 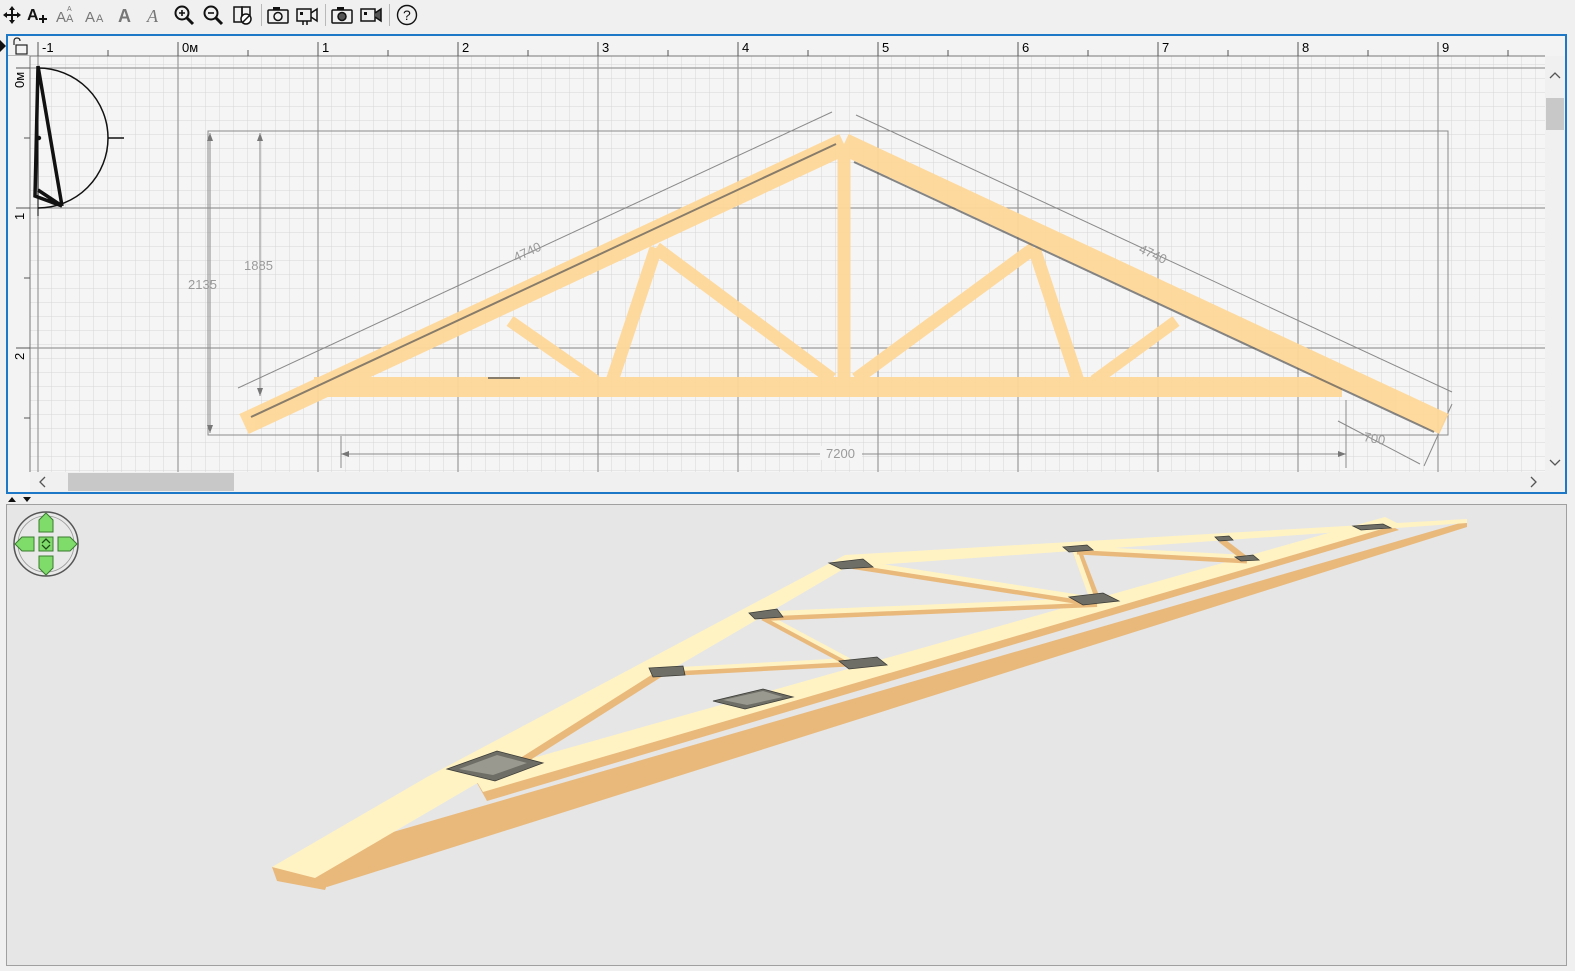 I want to click on camera-icon, so click(x=278, y=15).